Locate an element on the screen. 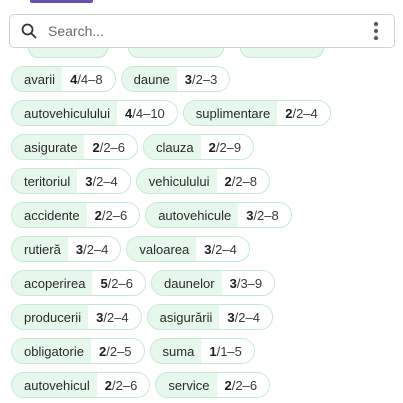 The height and width of the screenshot is (403, 403). tag-word: acoperirea is located at coordinates (52, 283).